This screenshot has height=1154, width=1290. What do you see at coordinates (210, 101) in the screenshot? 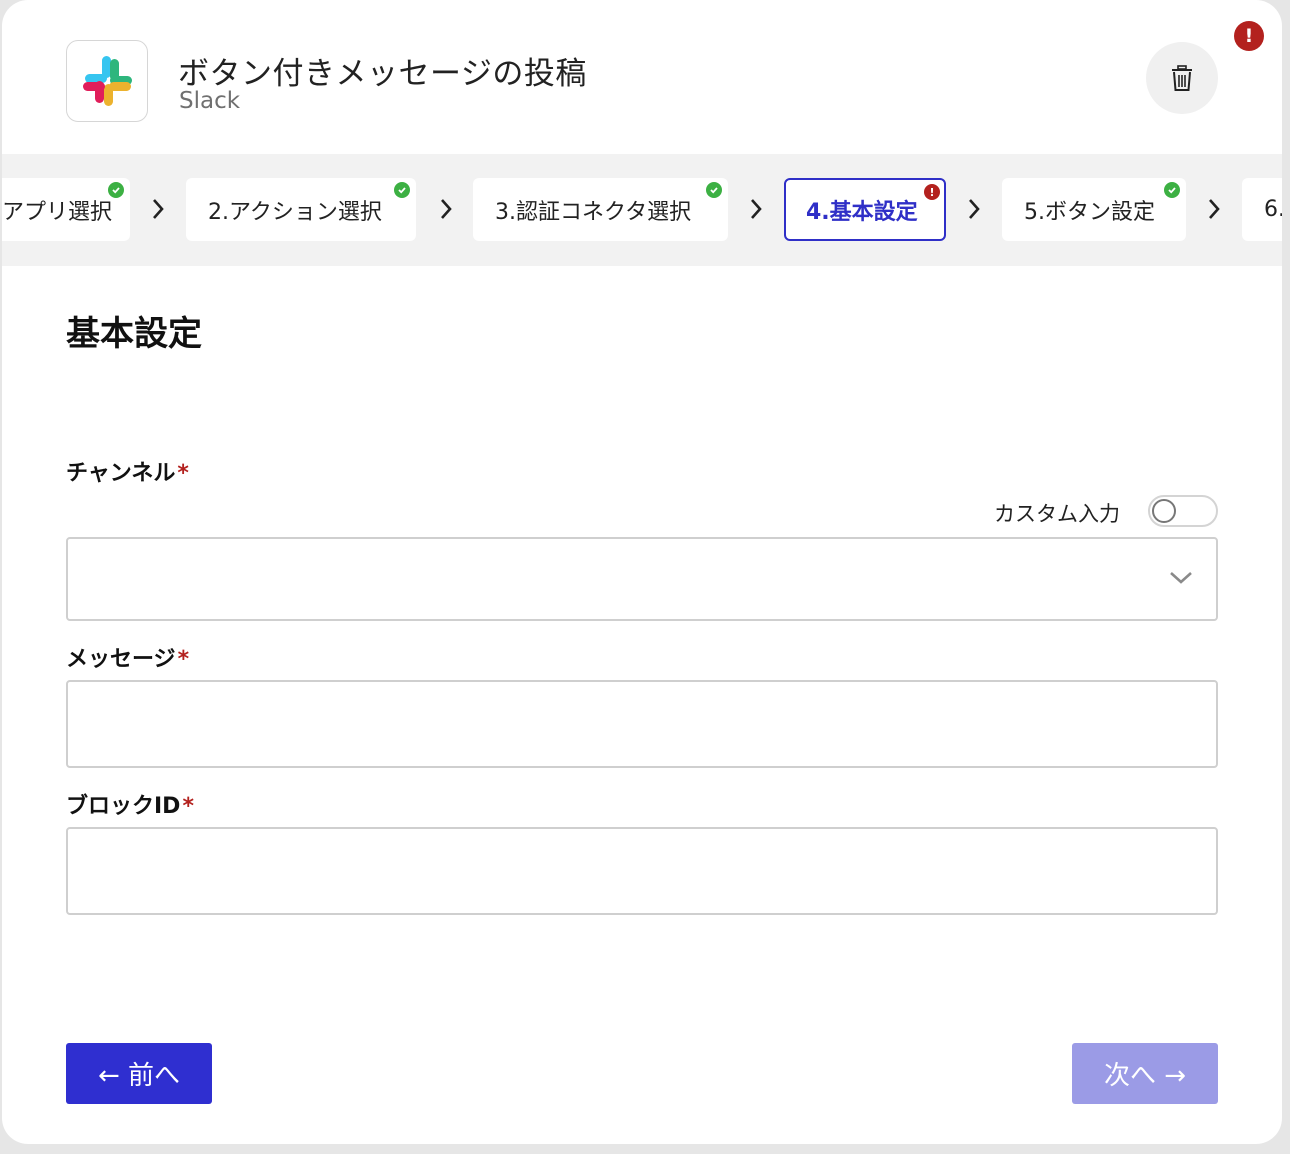
I see `app-name: Slack` at bounding box center [210, 101].